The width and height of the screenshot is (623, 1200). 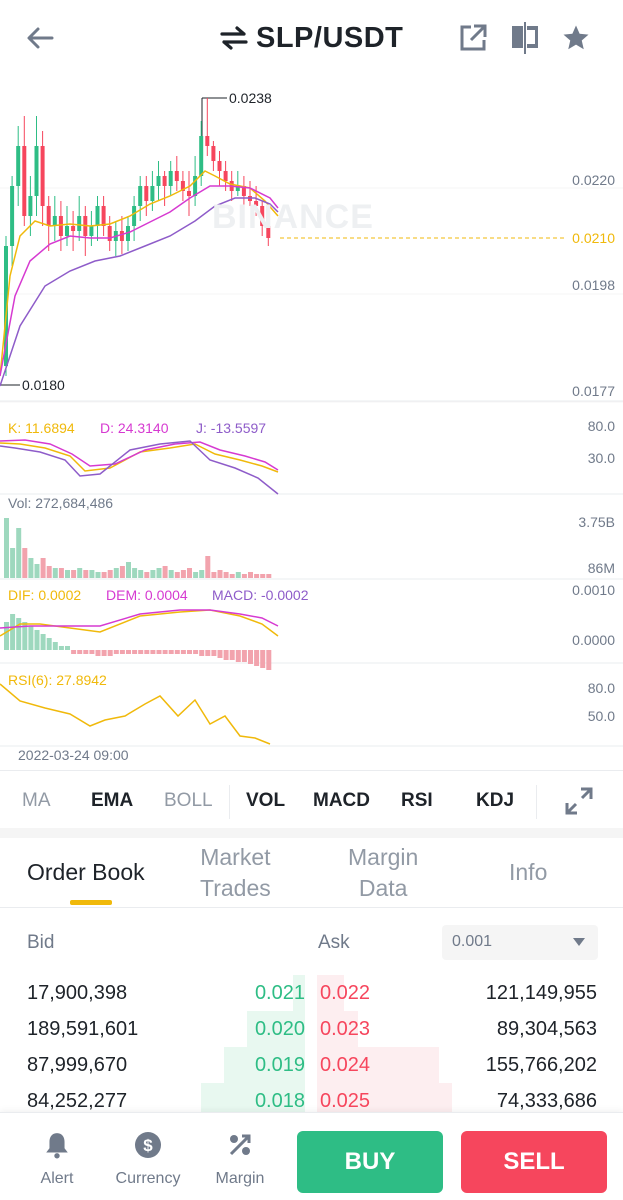 I want to click on indicator-macd: MACD, so click(x=341, y=801).